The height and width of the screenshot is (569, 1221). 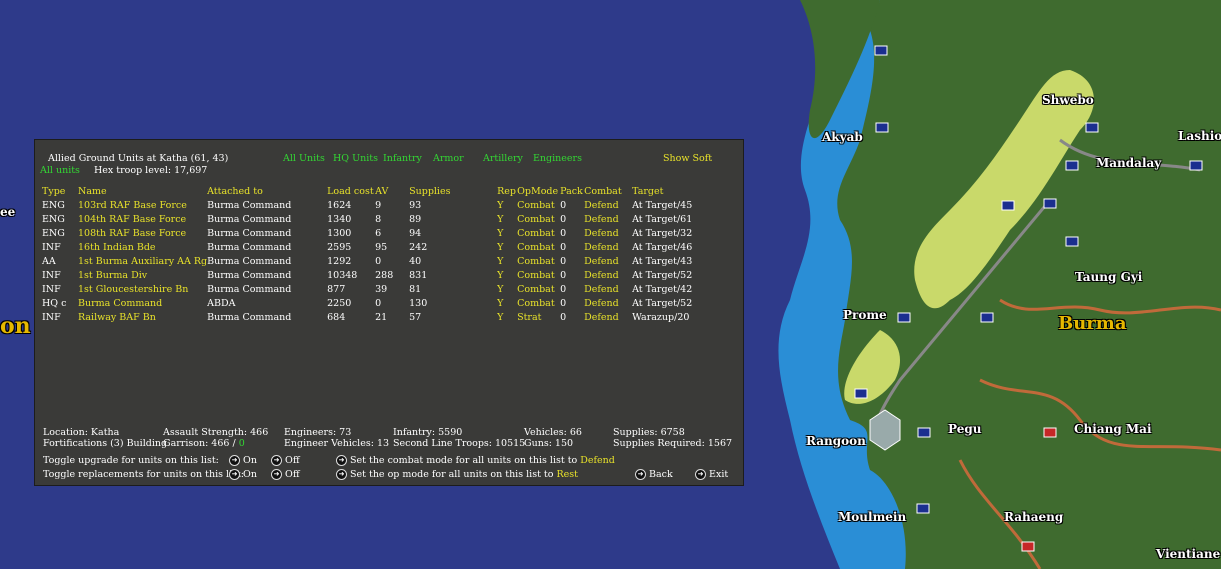 I want to click on cell-name: 16th Indian Bde, so click(x=142, y=247).